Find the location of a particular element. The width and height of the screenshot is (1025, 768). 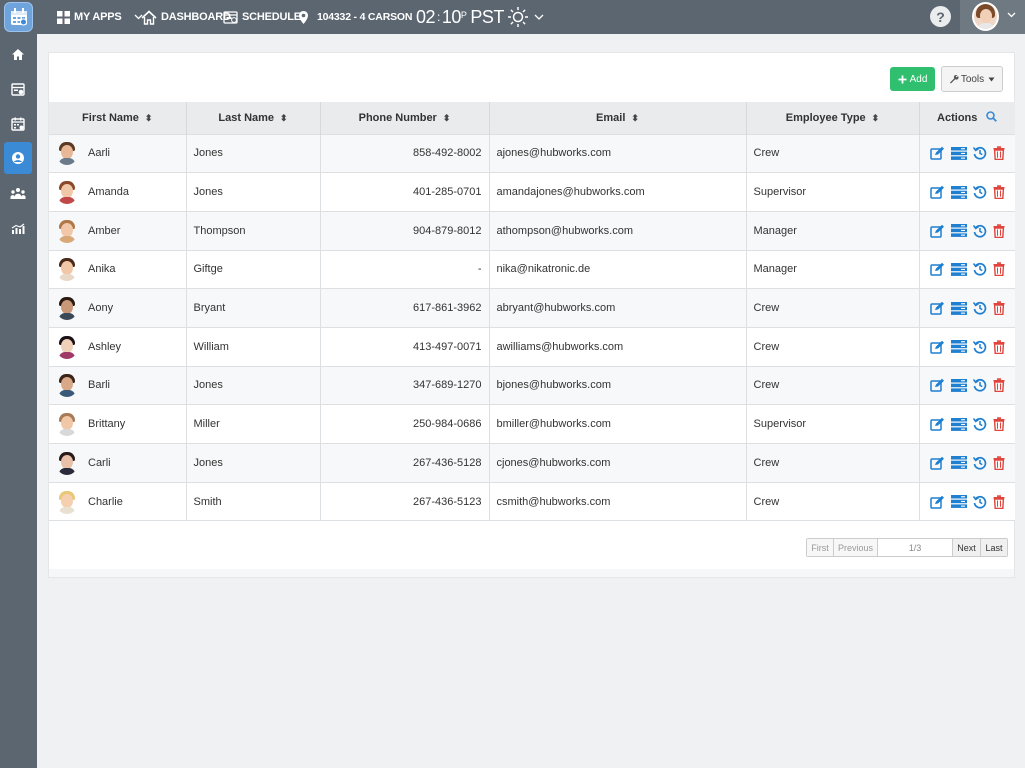

question-icon: ? is located at coordinates (940, 16).